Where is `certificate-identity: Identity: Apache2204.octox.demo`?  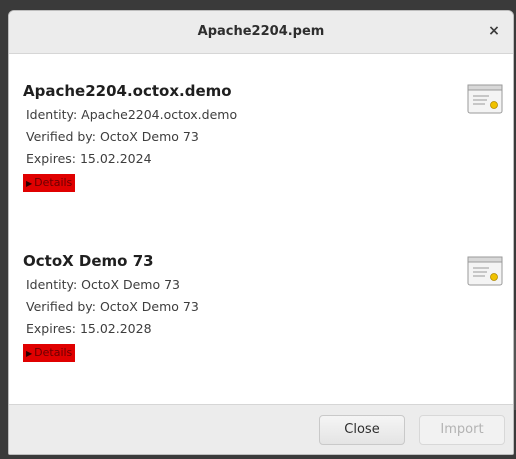
certificate-identity: Identity: Apache2204.octox.demo is located at coordinates (132, 114).